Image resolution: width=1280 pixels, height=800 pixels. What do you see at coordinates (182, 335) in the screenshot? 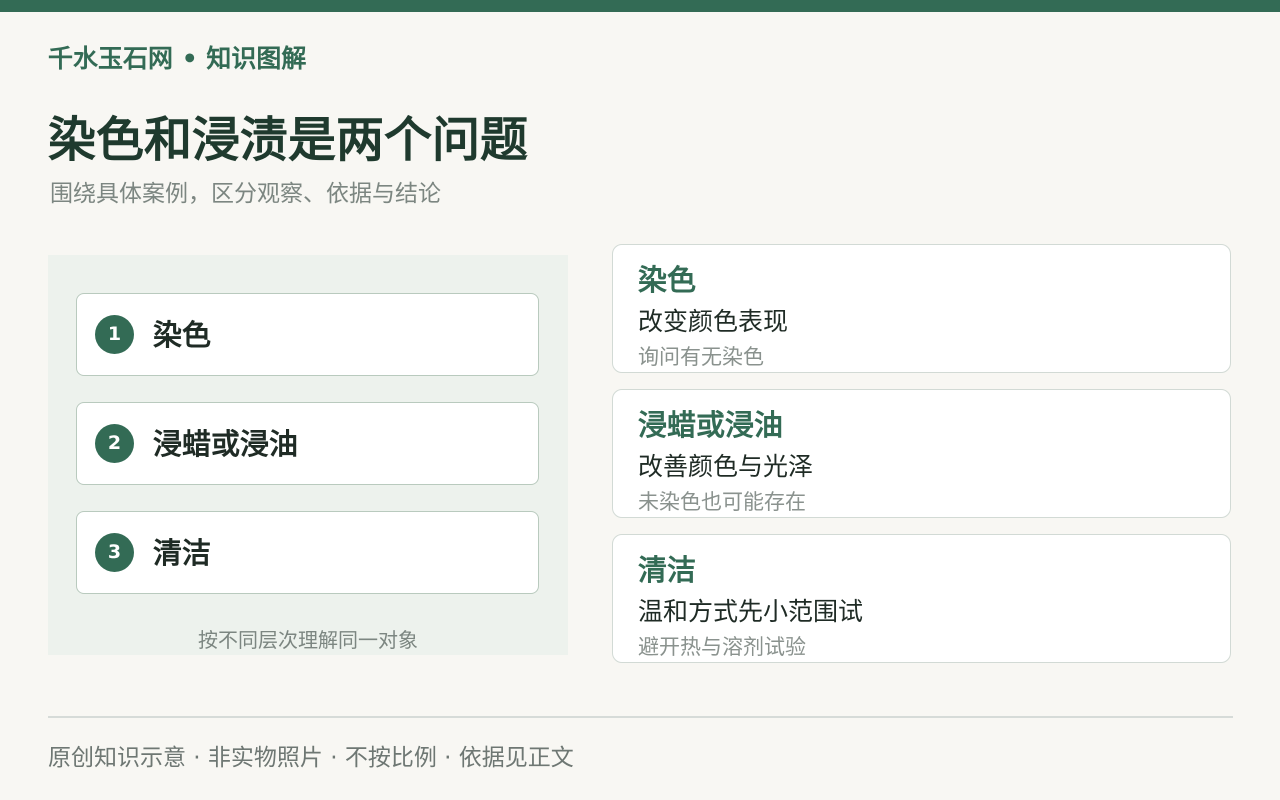
I see `step-label: 染色` at bounding box center [182, 335].